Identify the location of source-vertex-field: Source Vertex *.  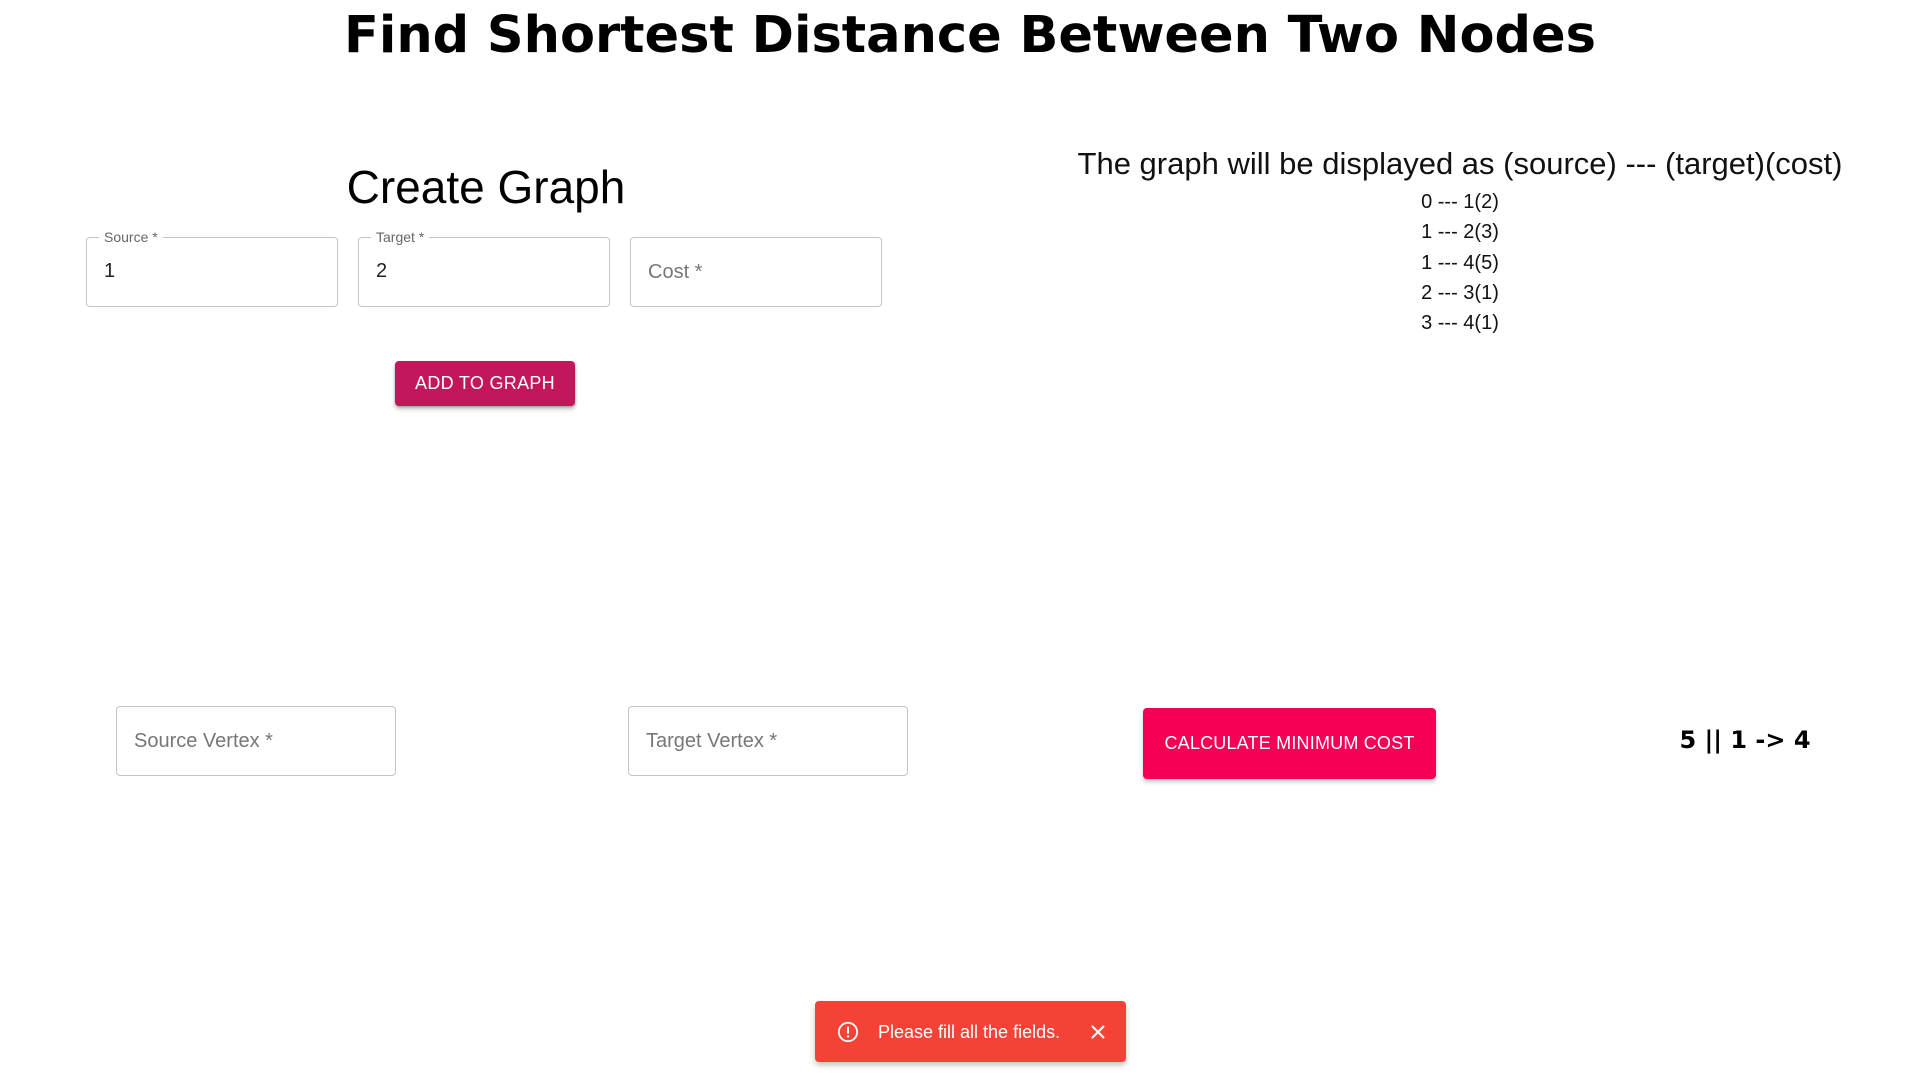
(256, 741).